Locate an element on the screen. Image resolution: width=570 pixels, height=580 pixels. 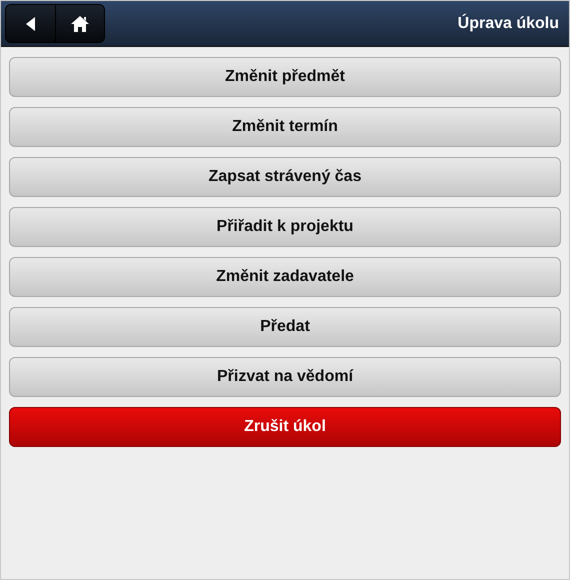
back-icon is located at coordinates (31, 23).